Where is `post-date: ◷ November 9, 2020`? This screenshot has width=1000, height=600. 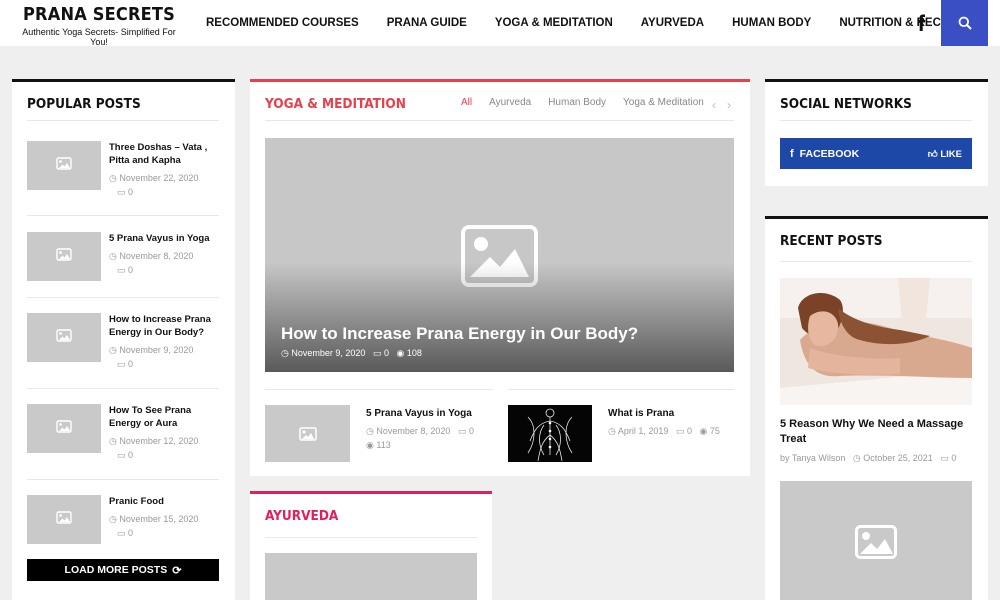
post-date: ◷ November 9, 2020 is located at coordinates (151, 350).